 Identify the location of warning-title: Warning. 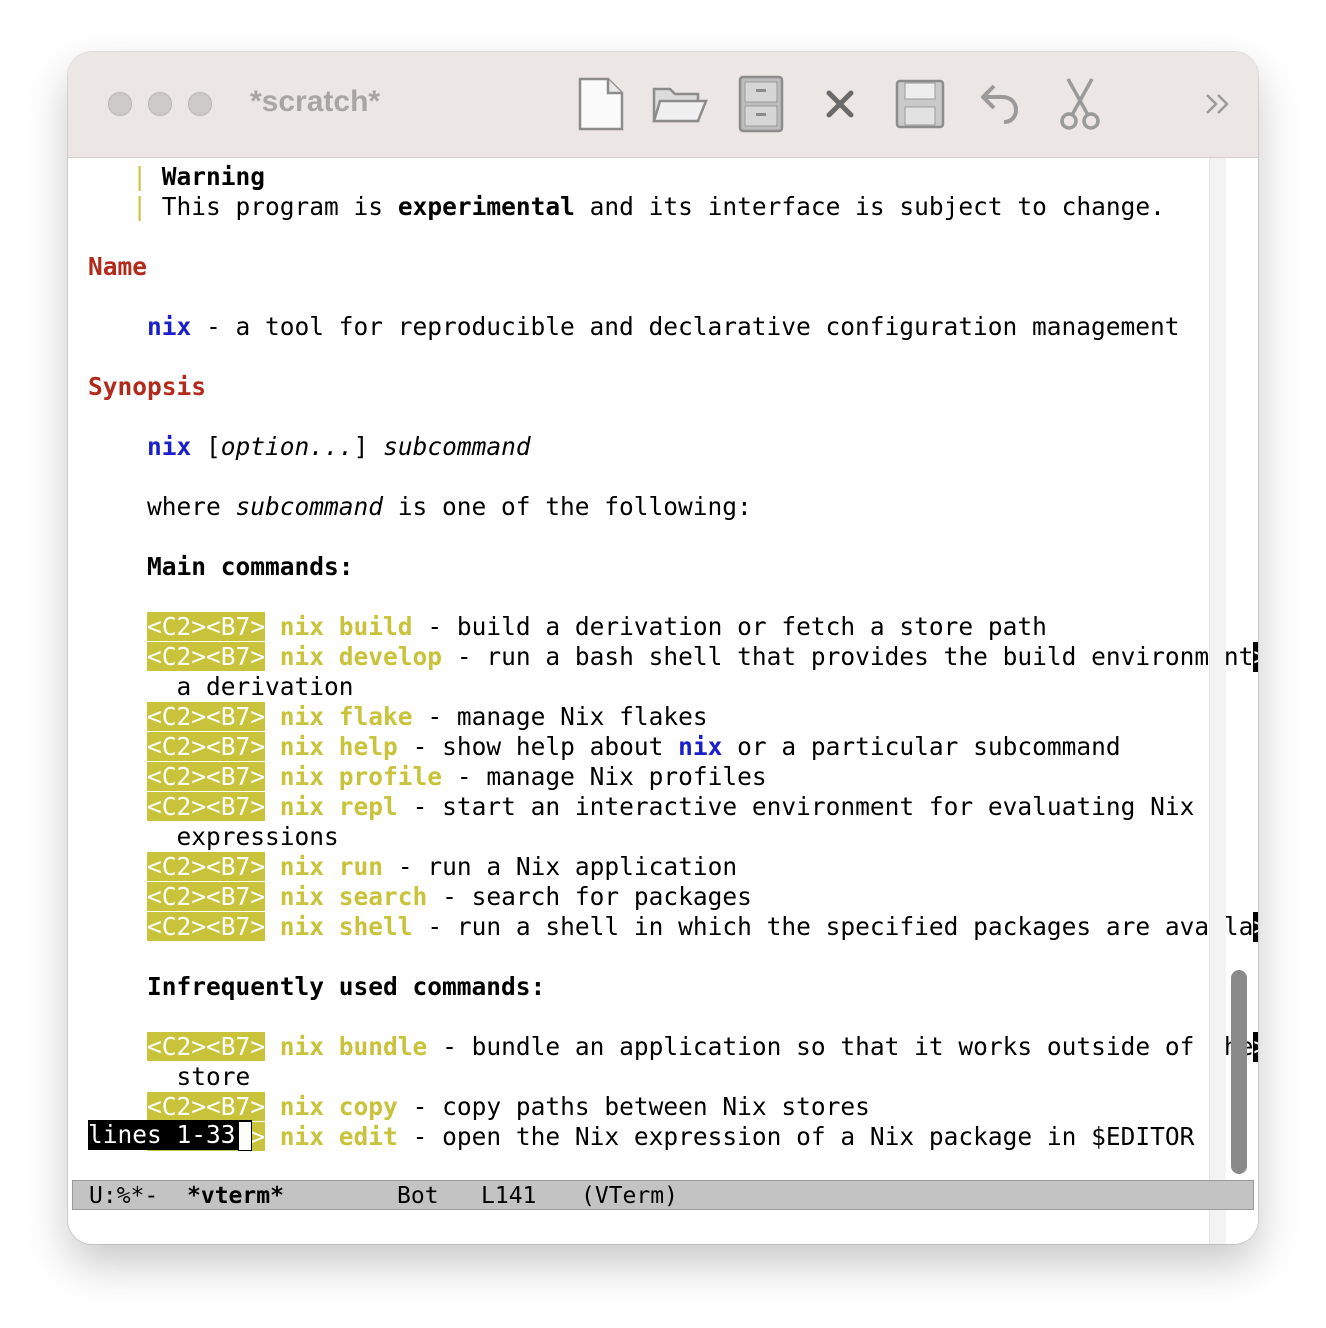
(213, 176).